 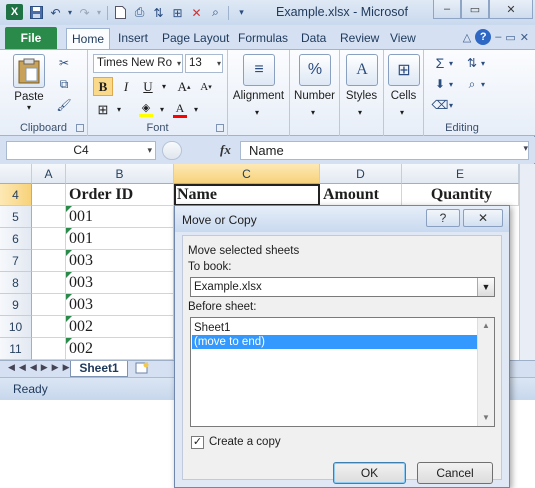 I want to click on vertical-scrollbar, so click(x=527, y=262).